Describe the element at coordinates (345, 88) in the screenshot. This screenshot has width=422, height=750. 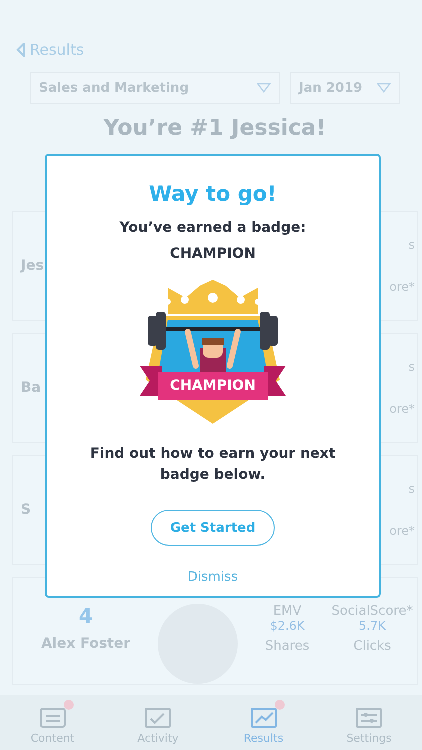
I see `filter-dropdown: Jan 2019` at that location.